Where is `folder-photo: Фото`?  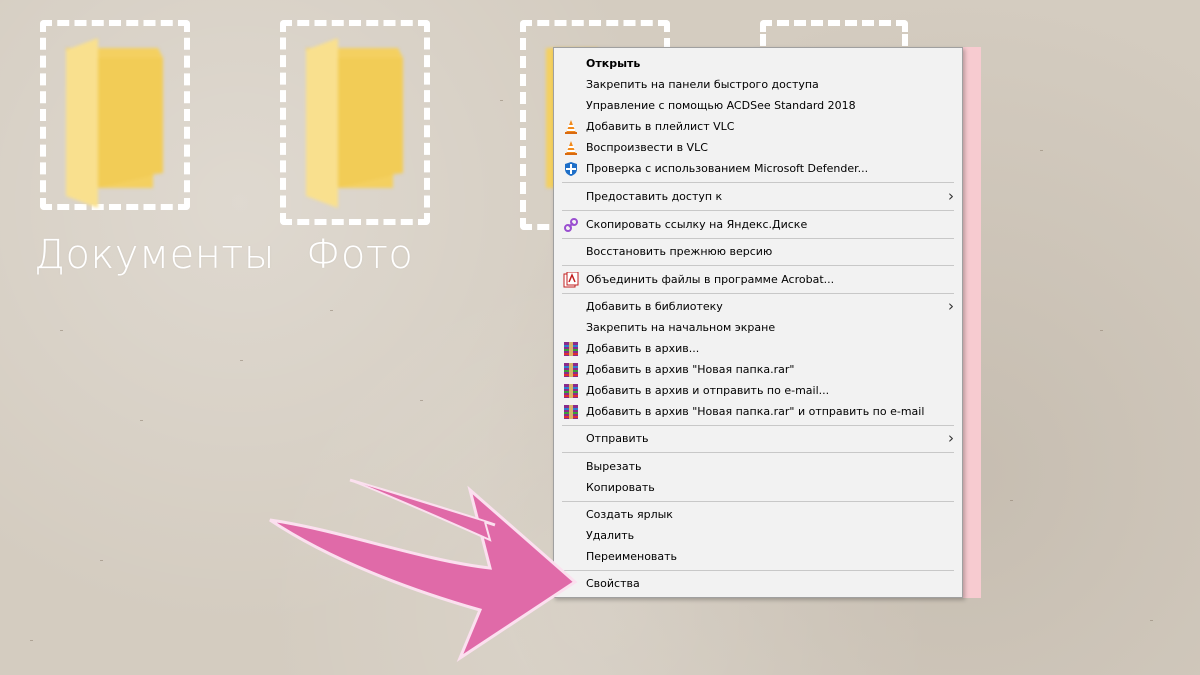 folder-photo: Фото is located at coordinates (380, 150).